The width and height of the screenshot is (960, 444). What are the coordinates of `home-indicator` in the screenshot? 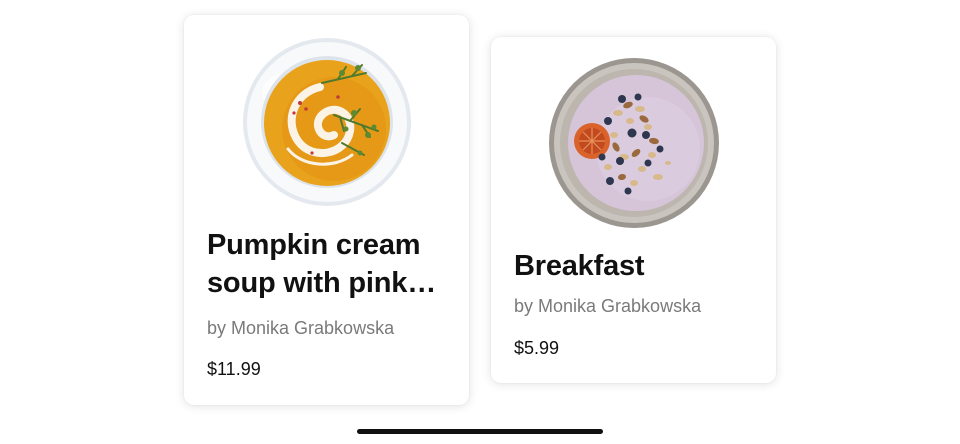 It's located at (480, 431).